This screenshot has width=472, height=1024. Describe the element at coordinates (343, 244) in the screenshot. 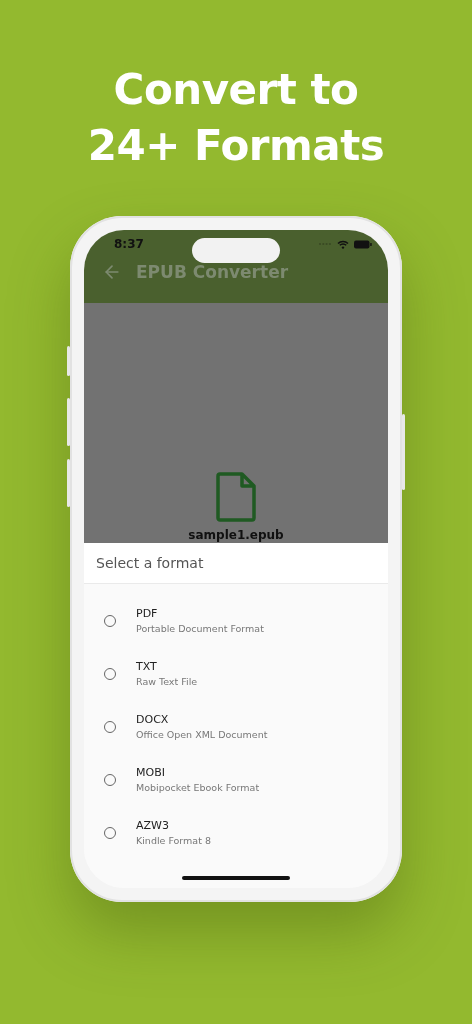

I see `wifi-icon` at that location.